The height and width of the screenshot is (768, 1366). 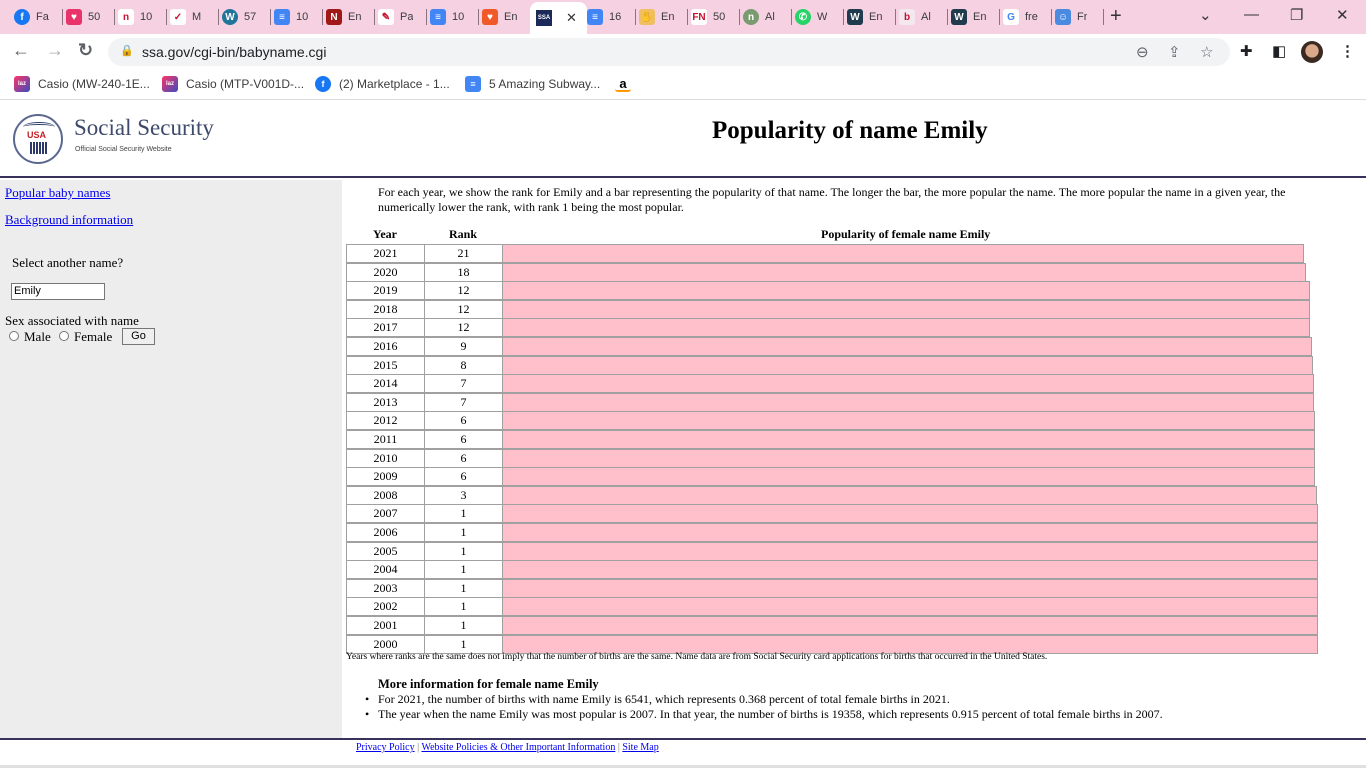 What do you see at coordinates (127, 50) in the screenshot?
I see `lock-icon: 🔒` at bounding box center [127, 50].